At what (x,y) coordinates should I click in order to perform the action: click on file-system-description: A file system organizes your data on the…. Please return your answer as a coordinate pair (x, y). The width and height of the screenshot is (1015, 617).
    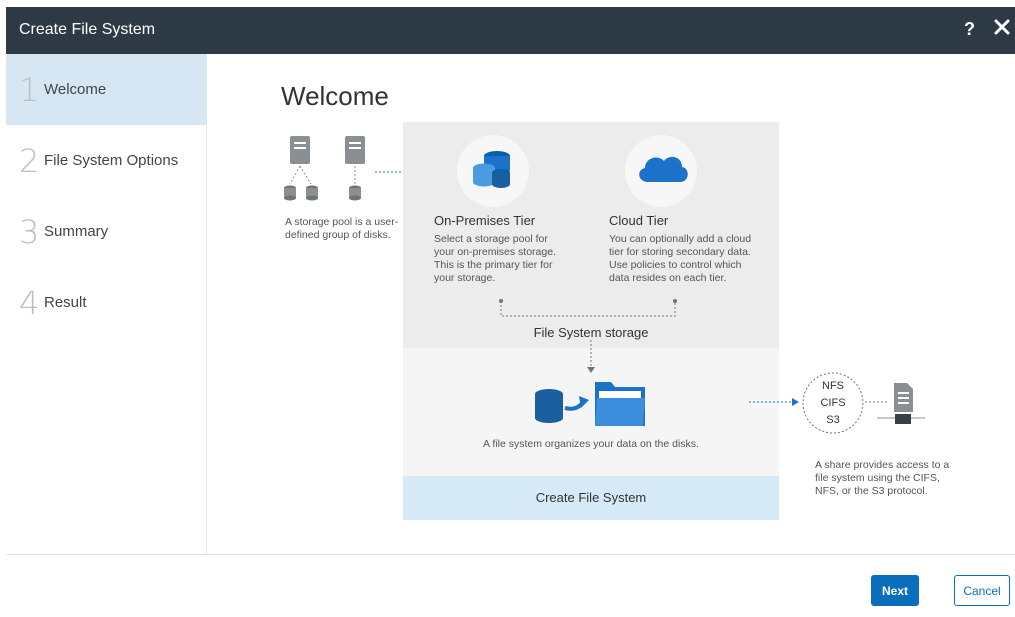
    Looking at the image, I should click on (591, 444).